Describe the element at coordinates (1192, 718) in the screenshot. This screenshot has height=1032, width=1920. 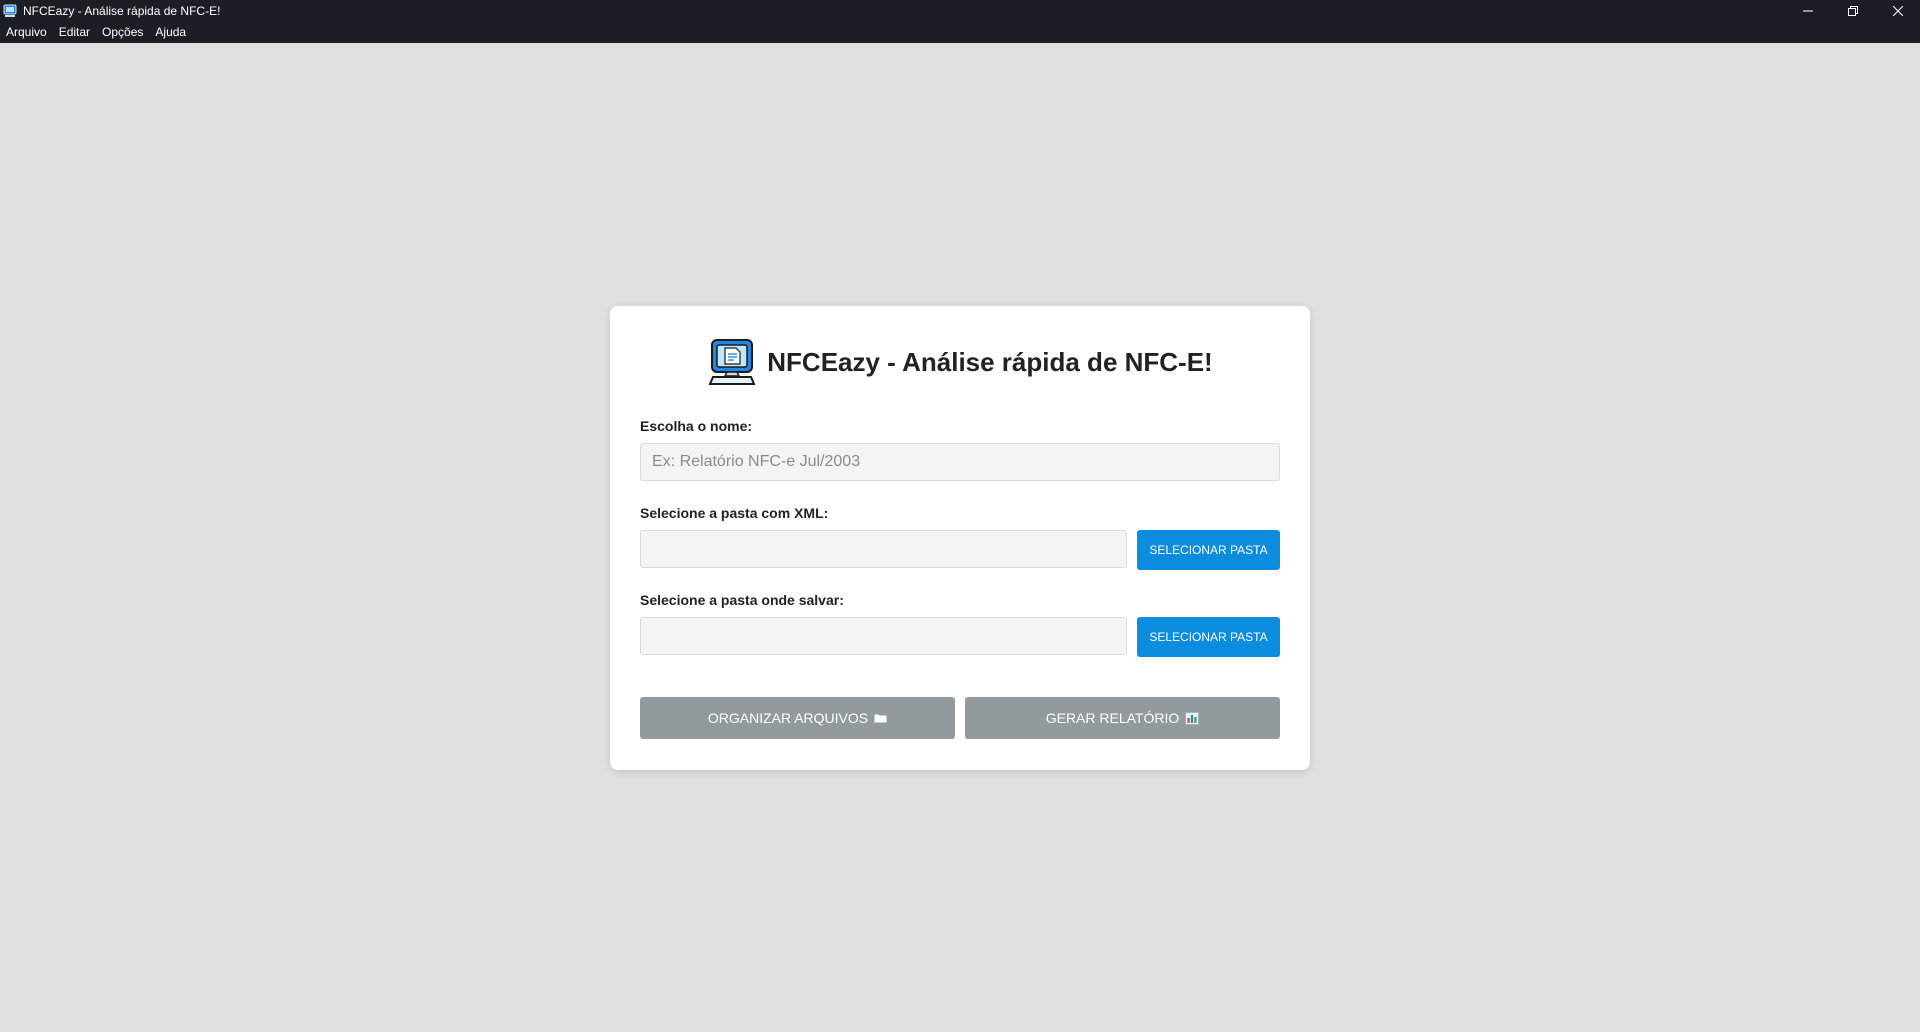
I see `bar-chart-icon` at that location.